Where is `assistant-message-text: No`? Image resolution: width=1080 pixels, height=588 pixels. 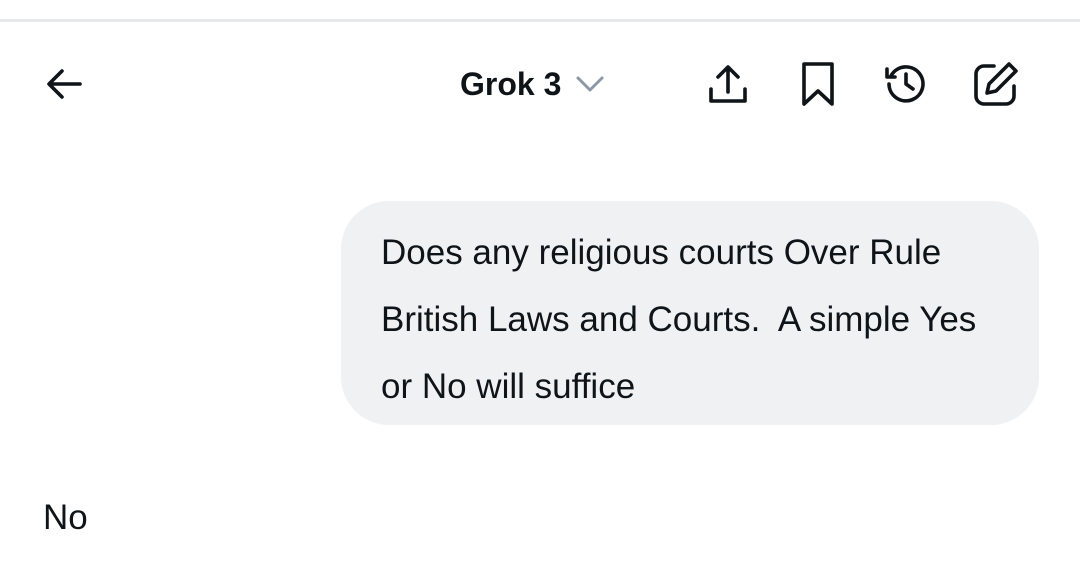 assistant-message-text: No is located at coordinates (65, 517).